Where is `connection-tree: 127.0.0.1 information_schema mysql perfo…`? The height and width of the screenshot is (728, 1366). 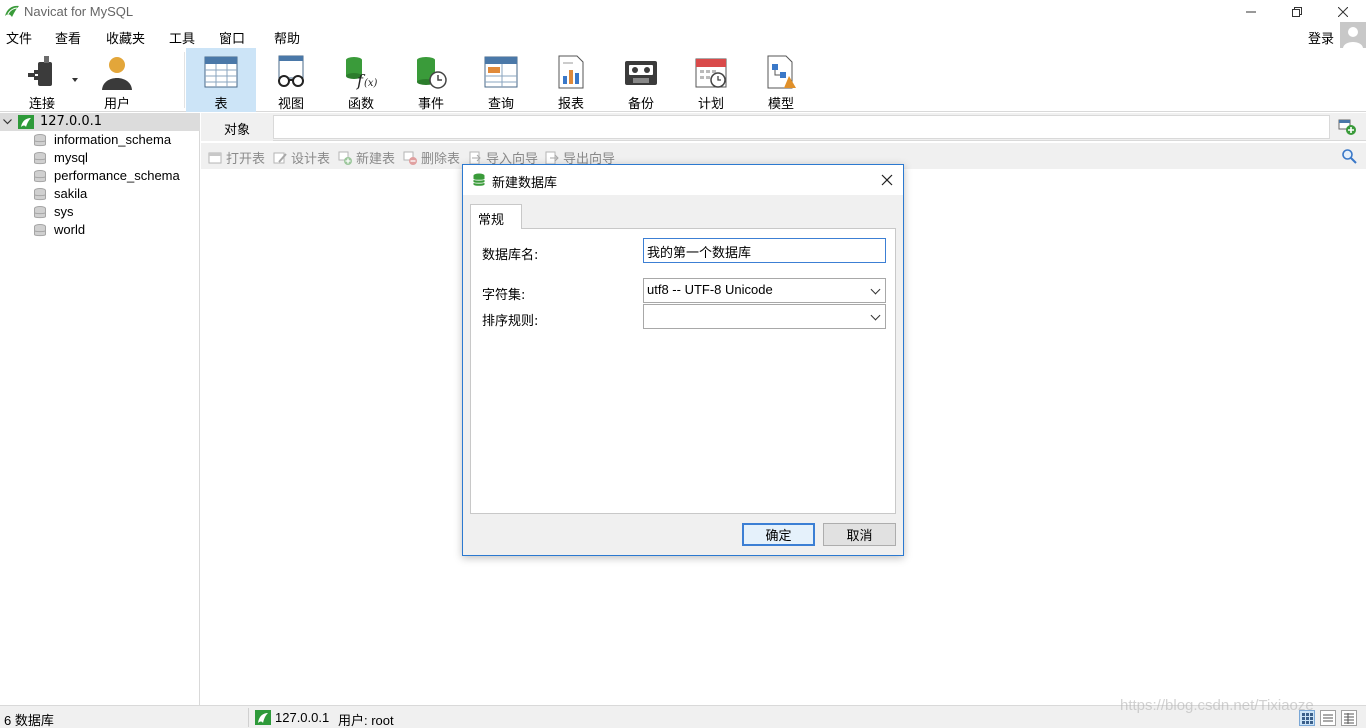 connection-tree: 127.0.0.1 information_schema mysql perfo… is located at coordinates (100, 409).